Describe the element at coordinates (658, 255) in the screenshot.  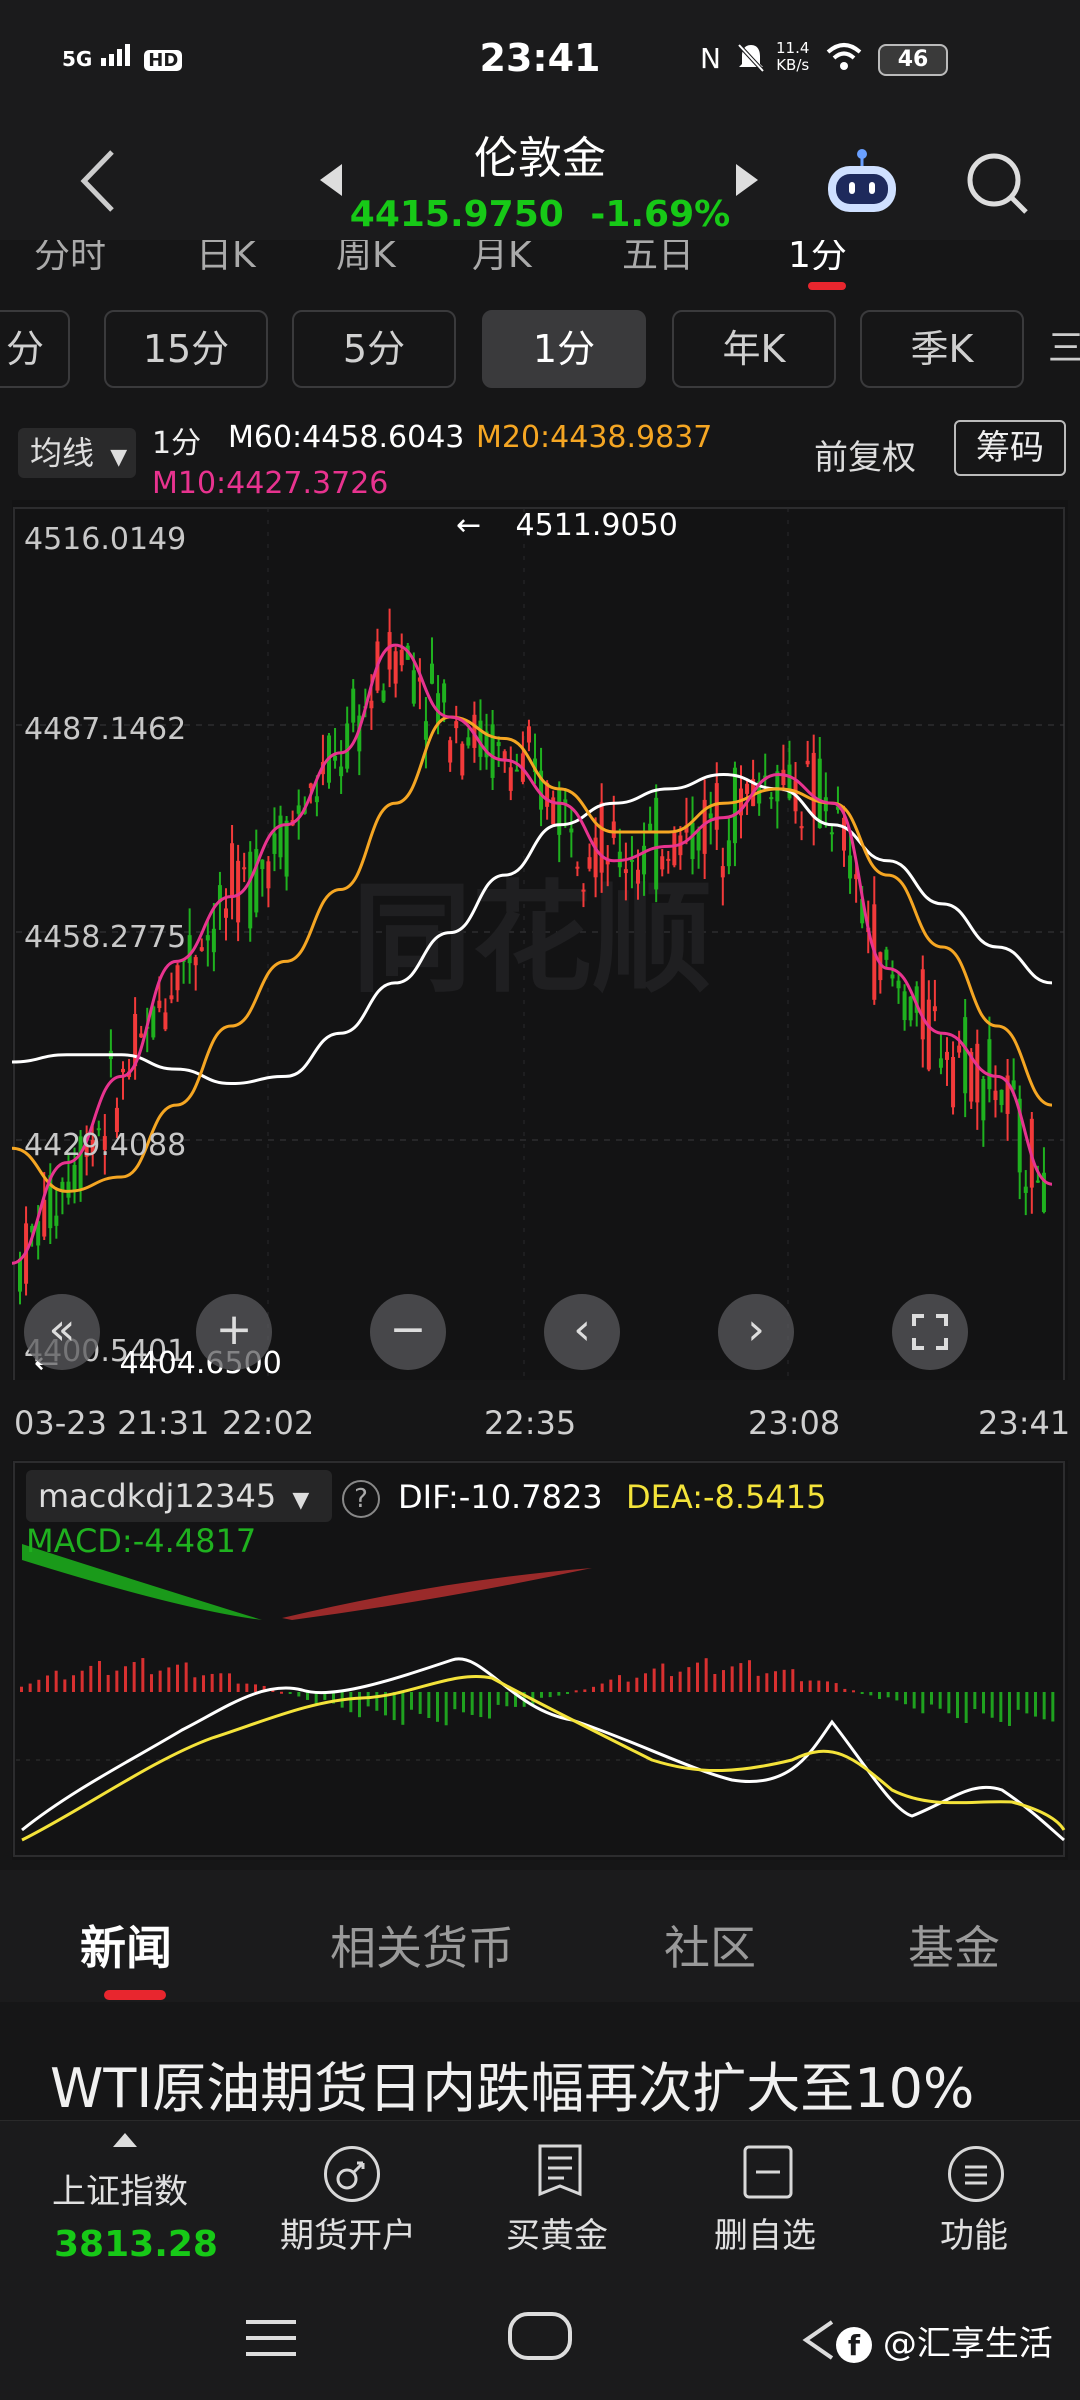
I see `tab-five-day: 五日` at that location.